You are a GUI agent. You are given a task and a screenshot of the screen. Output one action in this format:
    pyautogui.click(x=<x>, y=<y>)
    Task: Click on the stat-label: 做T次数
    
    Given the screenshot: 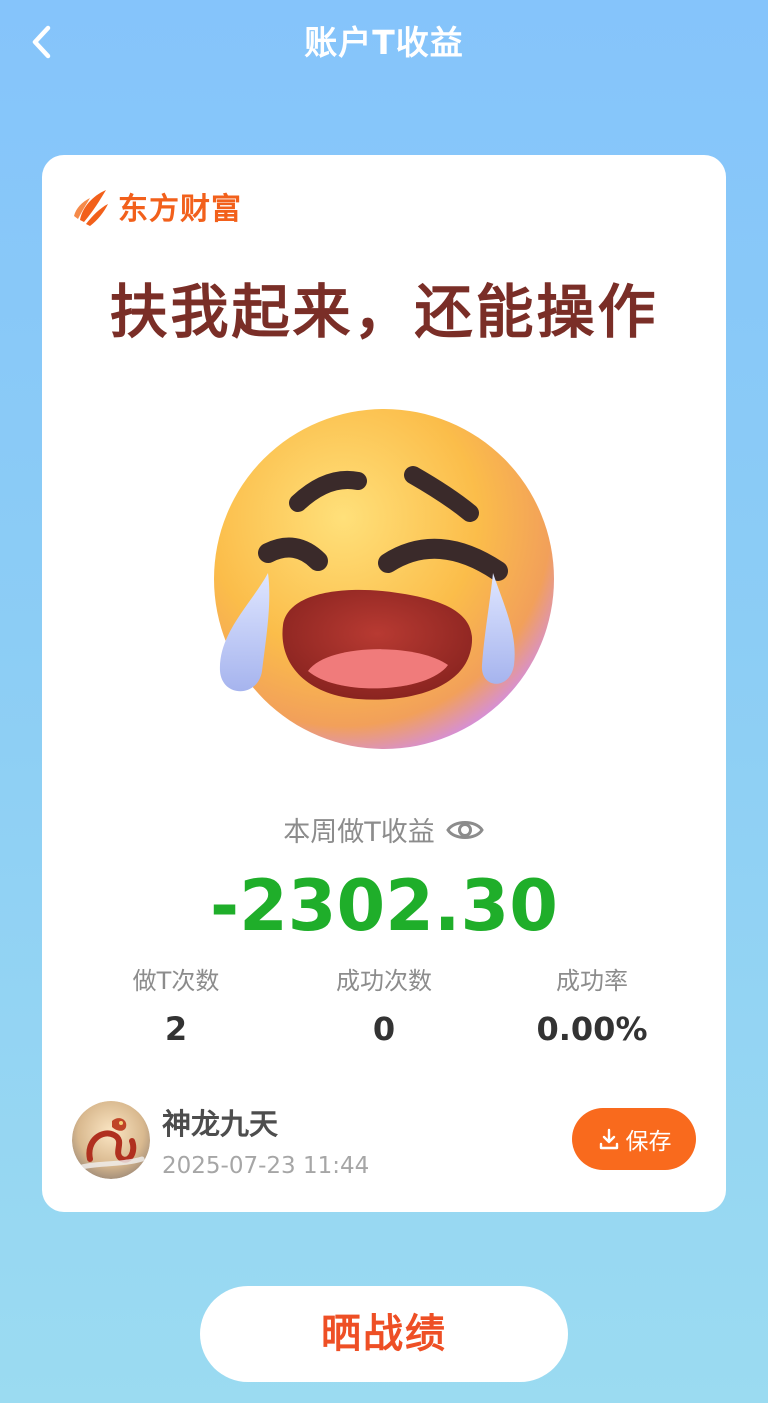 What is the action you would take?
    pyautogui.click(x=176, y=981)
    